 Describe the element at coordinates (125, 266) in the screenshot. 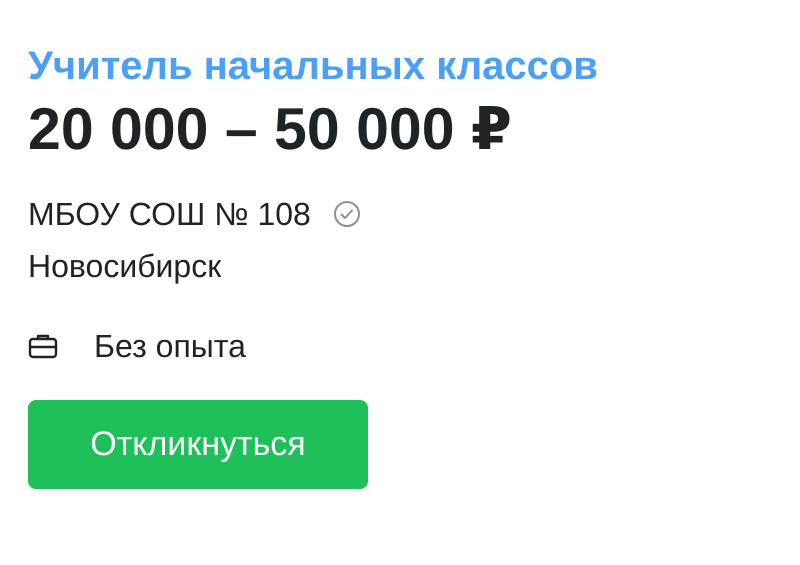

I see `city-name: Новосибирск` at that location.